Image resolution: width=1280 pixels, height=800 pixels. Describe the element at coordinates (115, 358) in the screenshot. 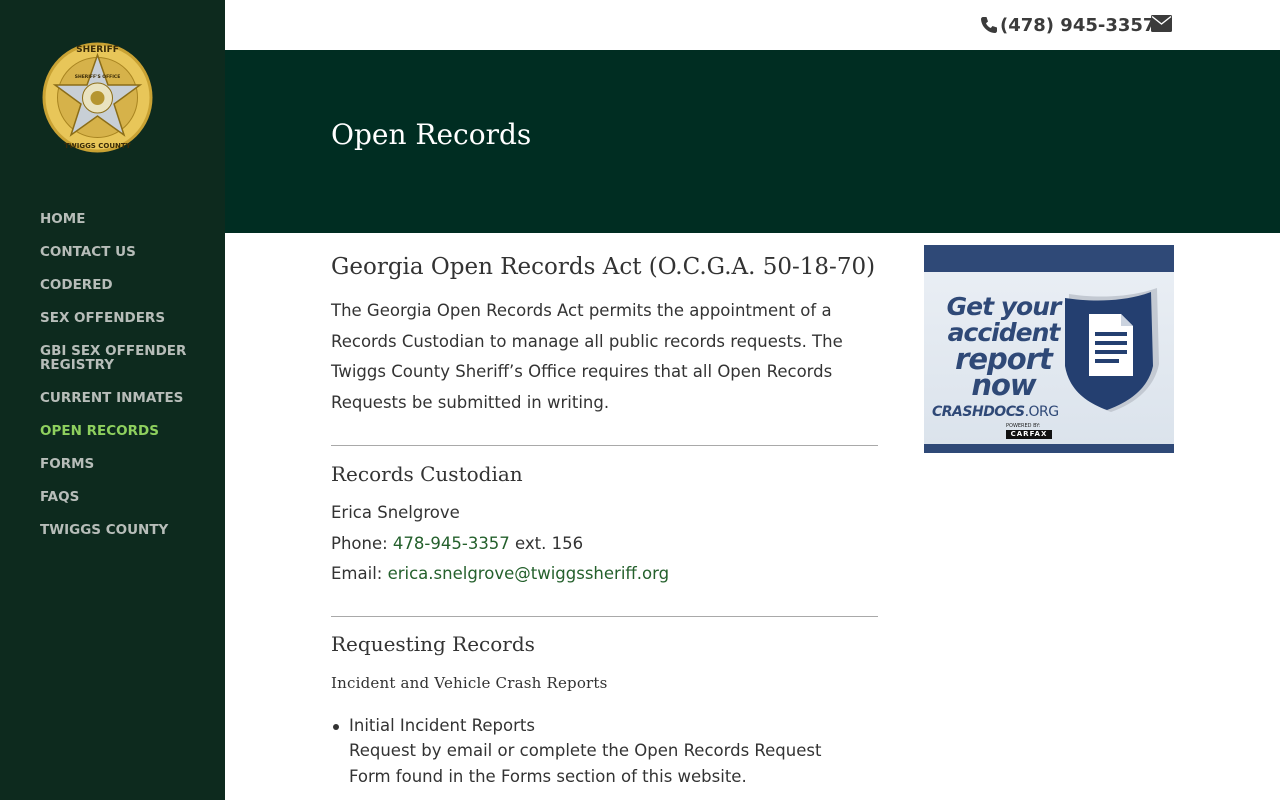

I see `nav-item-gbi-sex-offender-registry: GBI SEX OFFENDER REGISTRY` at that location.